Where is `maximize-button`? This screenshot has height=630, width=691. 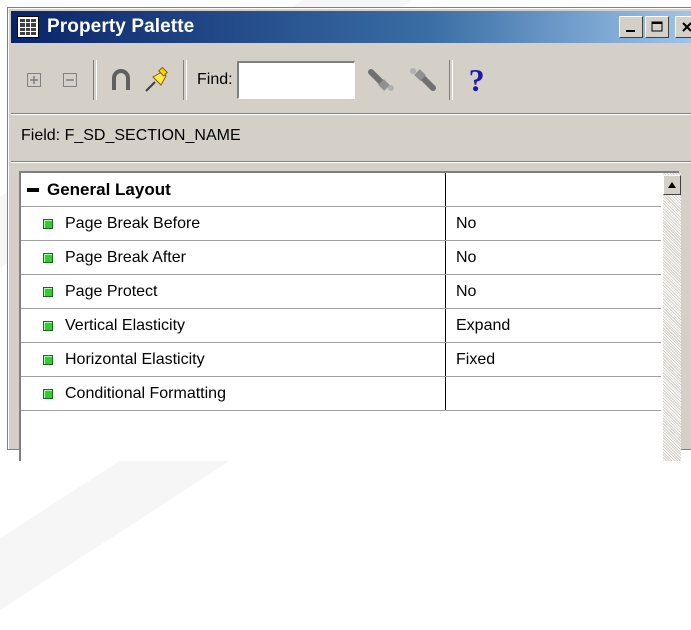 maximize-button is located at coordinates (657, 27).